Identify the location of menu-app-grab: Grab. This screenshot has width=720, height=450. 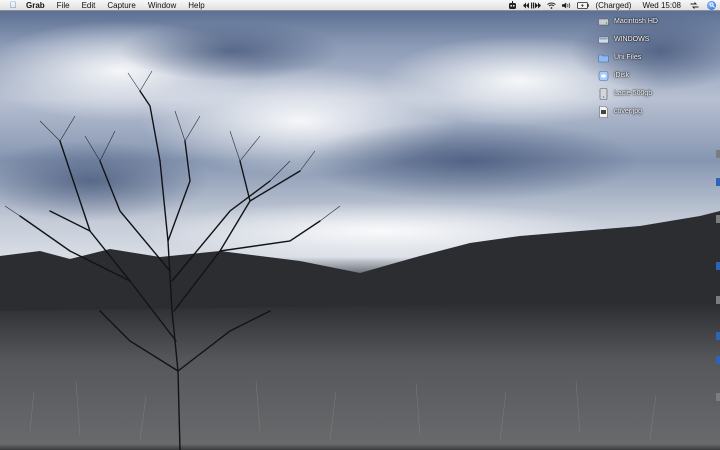
(38, 5).